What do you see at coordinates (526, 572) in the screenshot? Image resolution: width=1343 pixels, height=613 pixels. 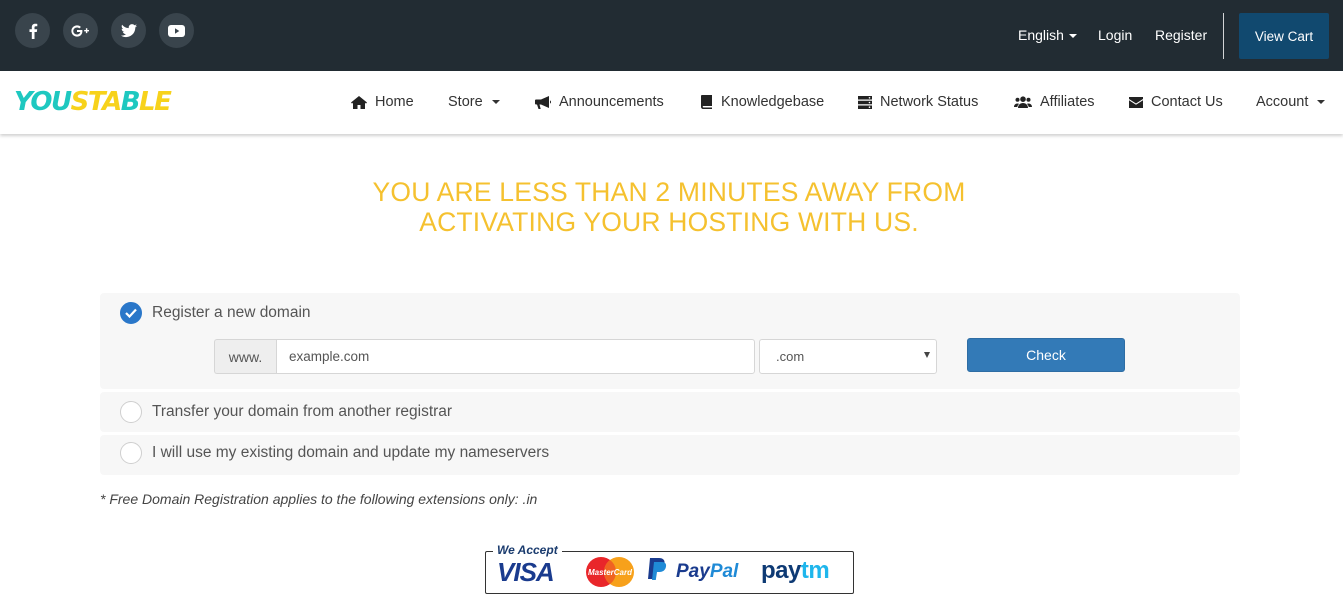 I see `visa-logo: VISA` at bounding box center [526, 572].